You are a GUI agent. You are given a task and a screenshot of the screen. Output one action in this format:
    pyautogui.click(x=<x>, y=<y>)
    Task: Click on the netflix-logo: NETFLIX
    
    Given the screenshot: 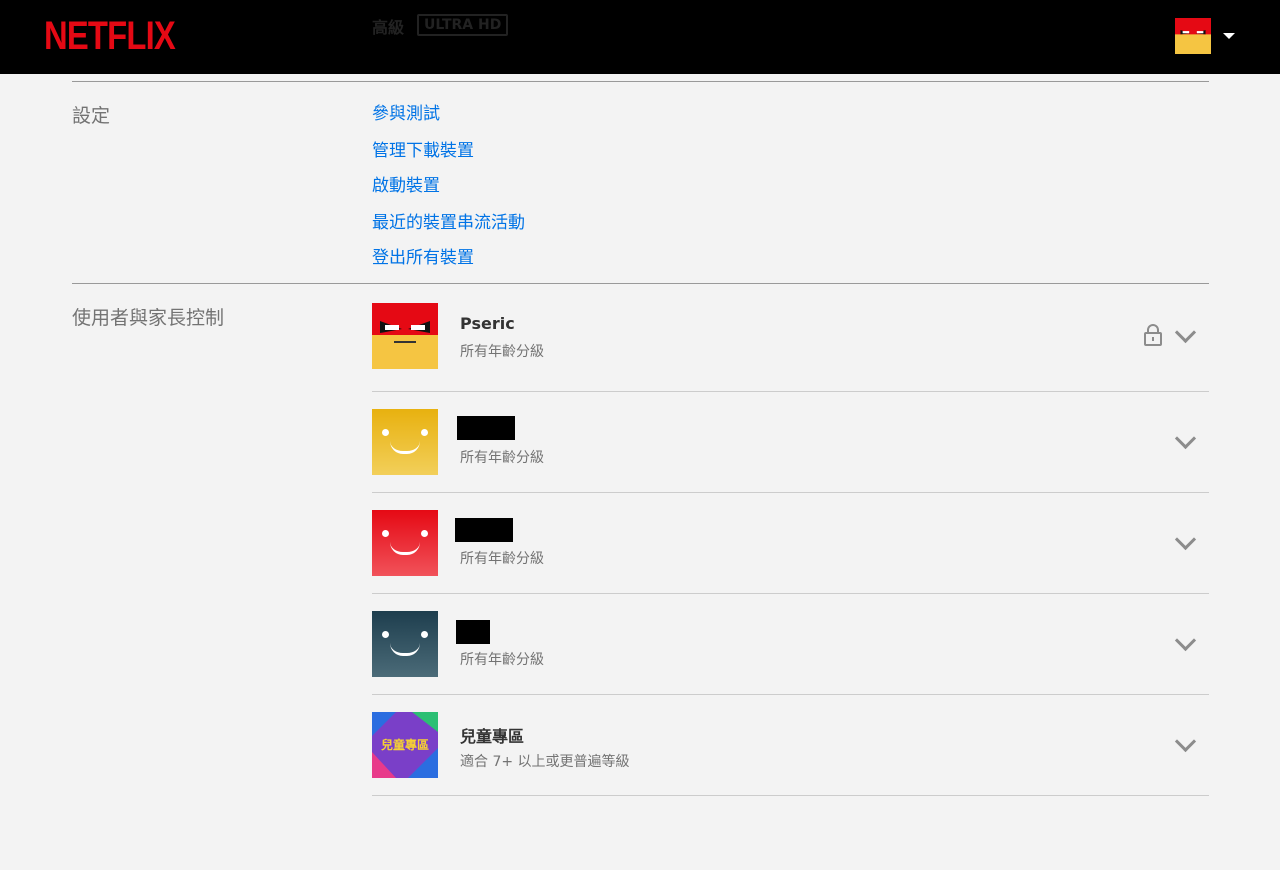 What is the action you would take?
    pyautogui.click(x=110, y=36)
    